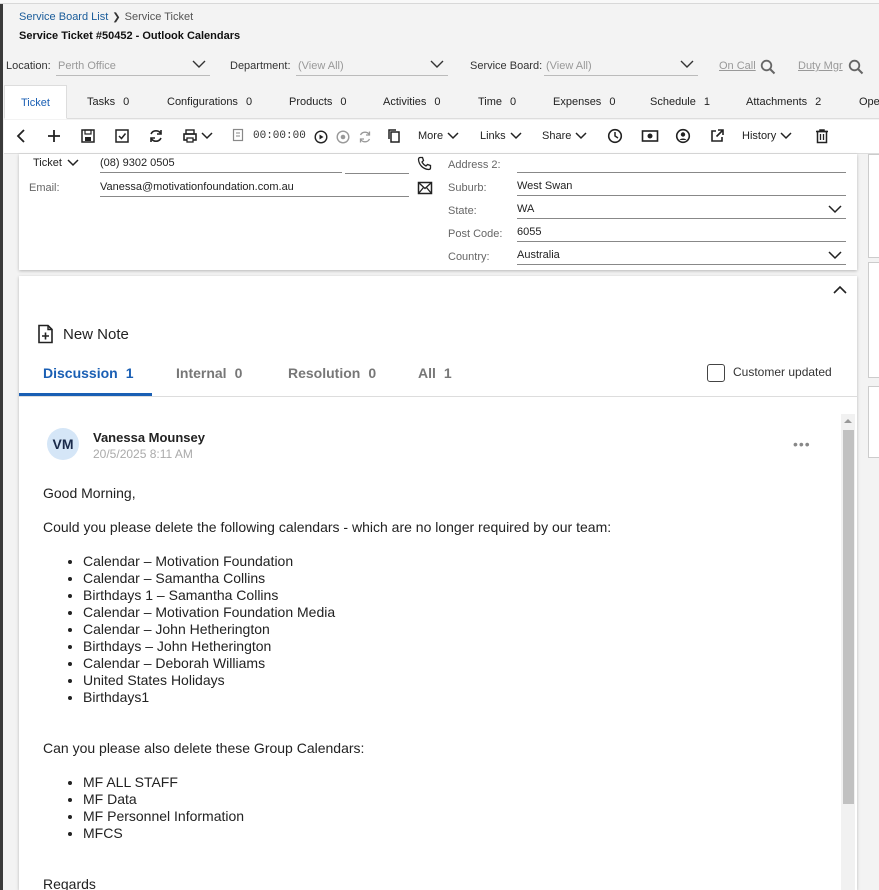 The width and height of the screenshot is (879, 890). I want to click on country-value: Australia, so click(538, 255).